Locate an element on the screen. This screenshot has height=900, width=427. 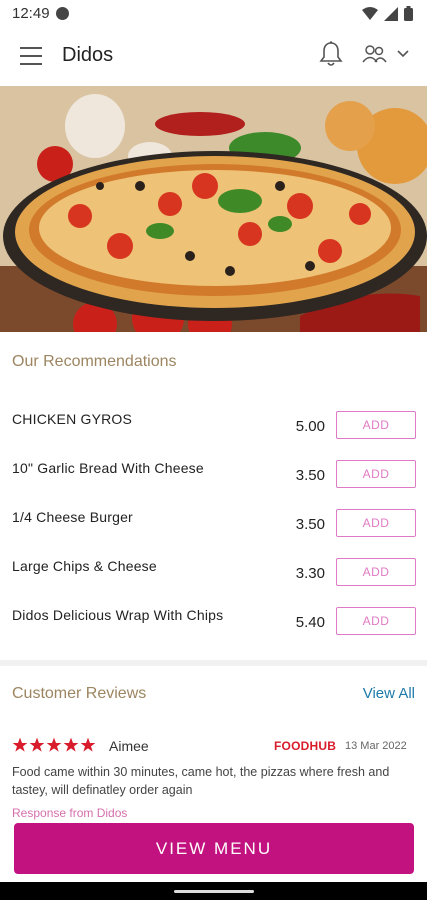
reviews-heading: Customer Reviews is located at coordinates (79, 693).